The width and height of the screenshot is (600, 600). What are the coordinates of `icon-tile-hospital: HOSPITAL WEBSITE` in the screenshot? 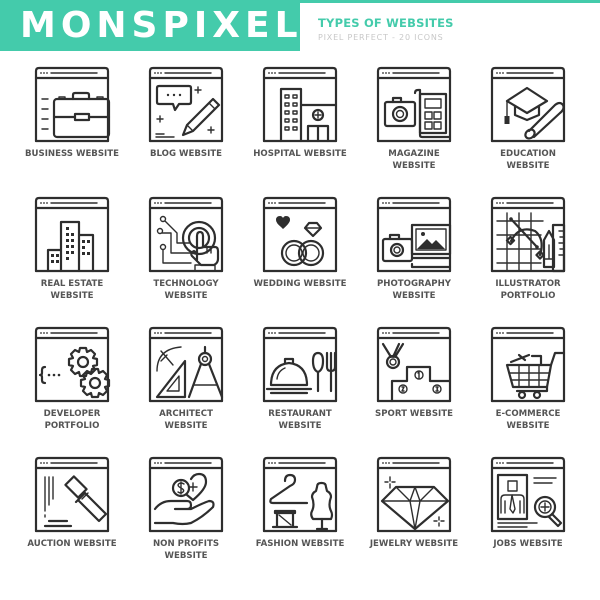 It's located at (300, 127).